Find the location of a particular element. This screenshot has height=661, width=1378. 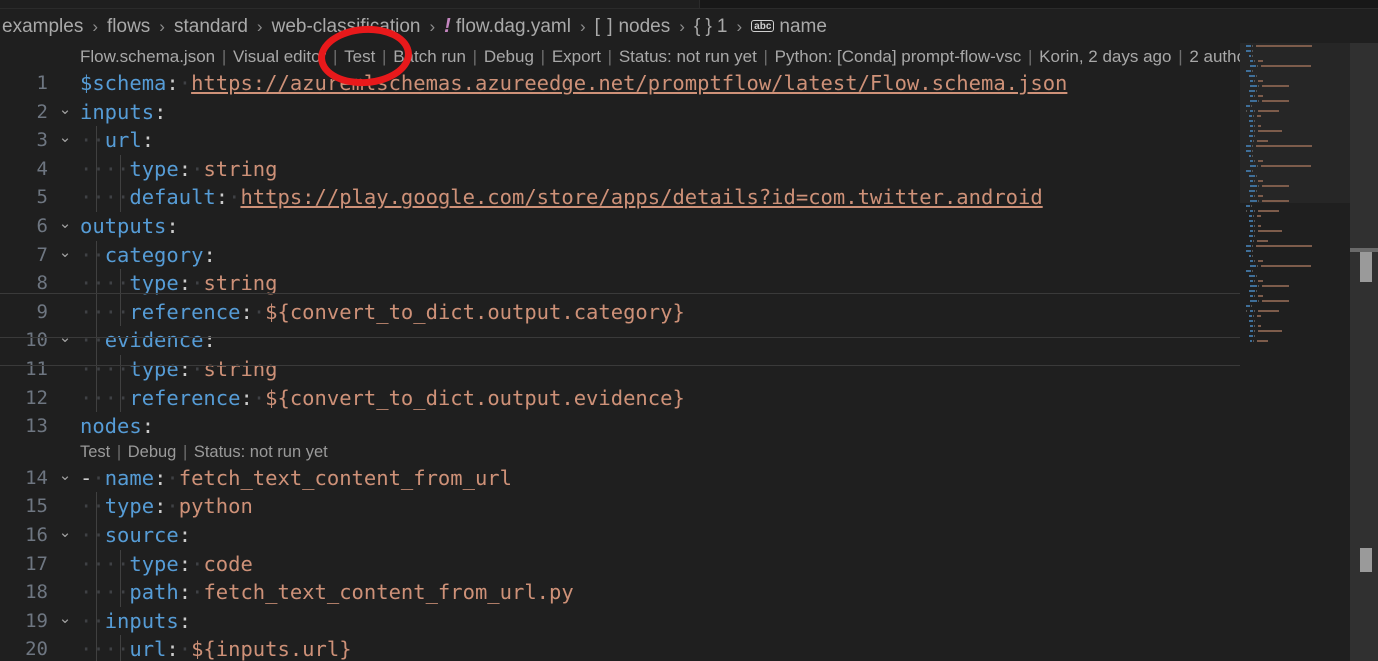

codelens-action-flow-schema-json: Flow.schema.json is located at coordinates (147, 56).